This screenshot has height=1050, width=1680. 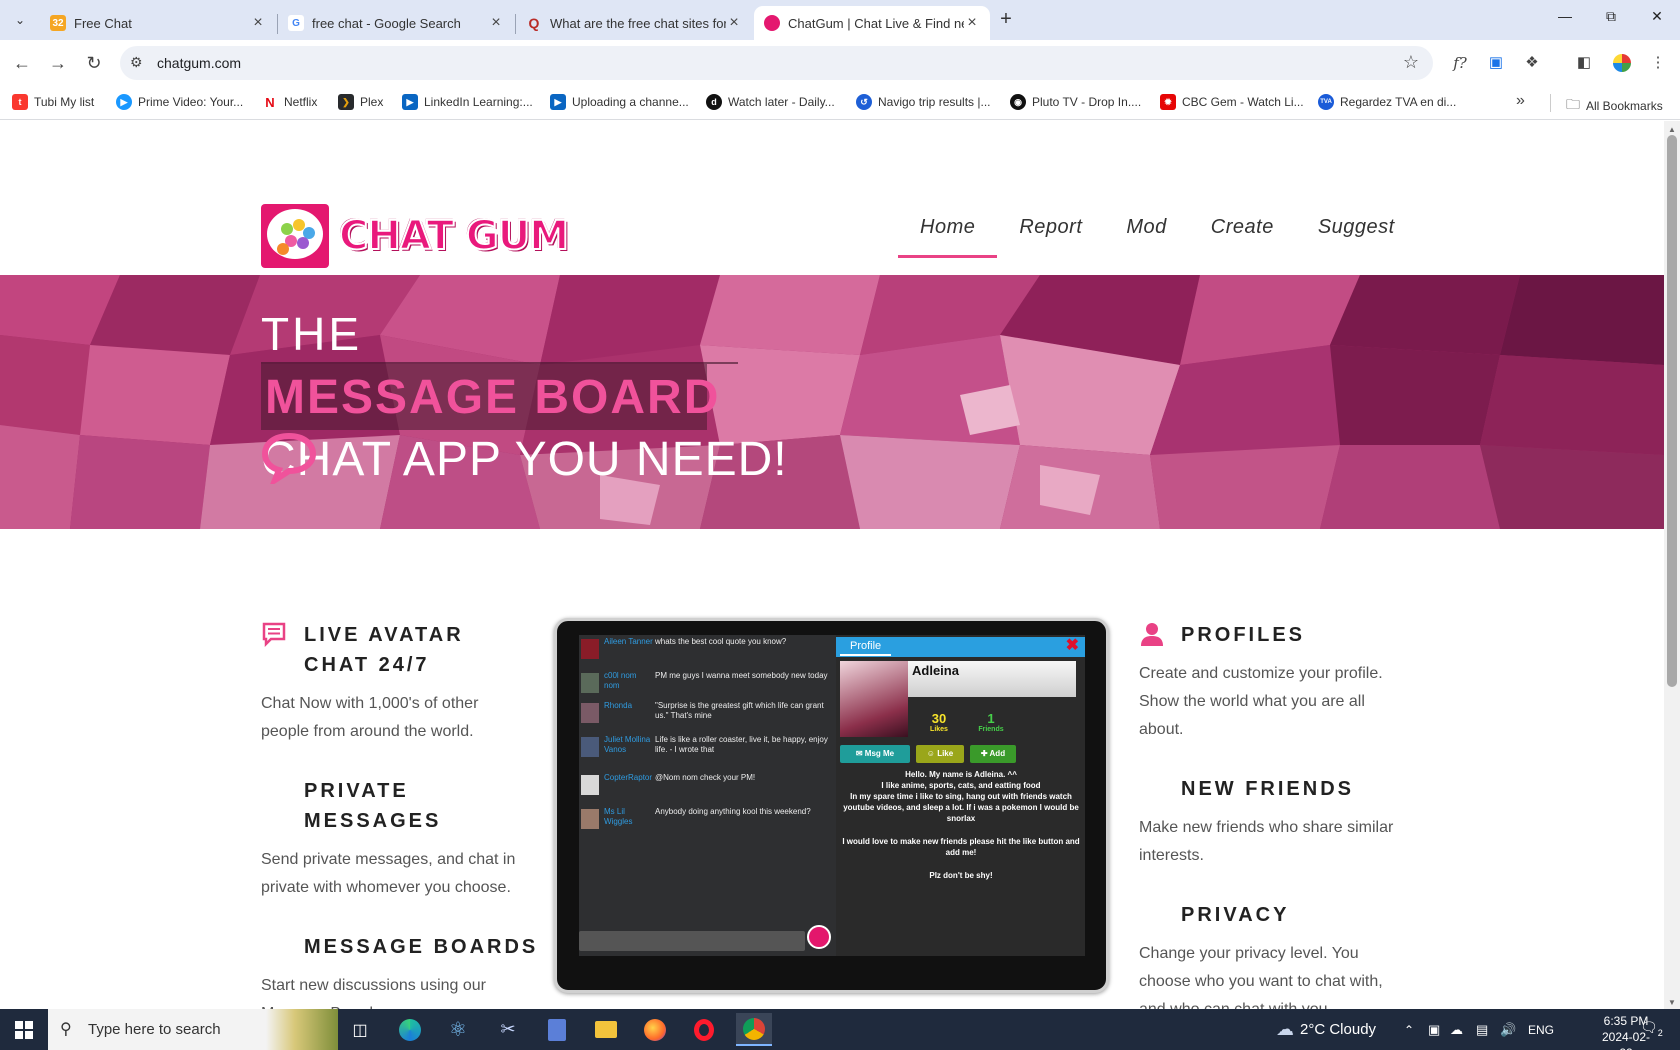 What do you see at coordinates (655, 1029) in the screenshot?
I see `taskbar-firefox` at bounding box center [655, 1029].